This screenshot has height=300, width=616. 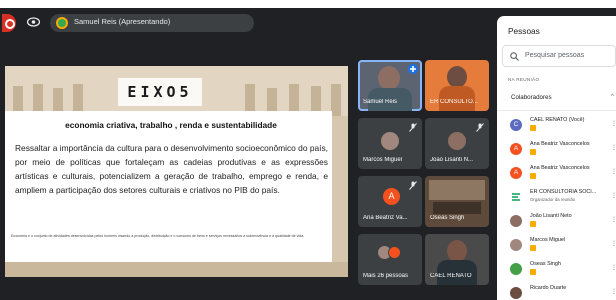 I want to click on participant-name: Marcos Miguel, so click(x=548, y=240).